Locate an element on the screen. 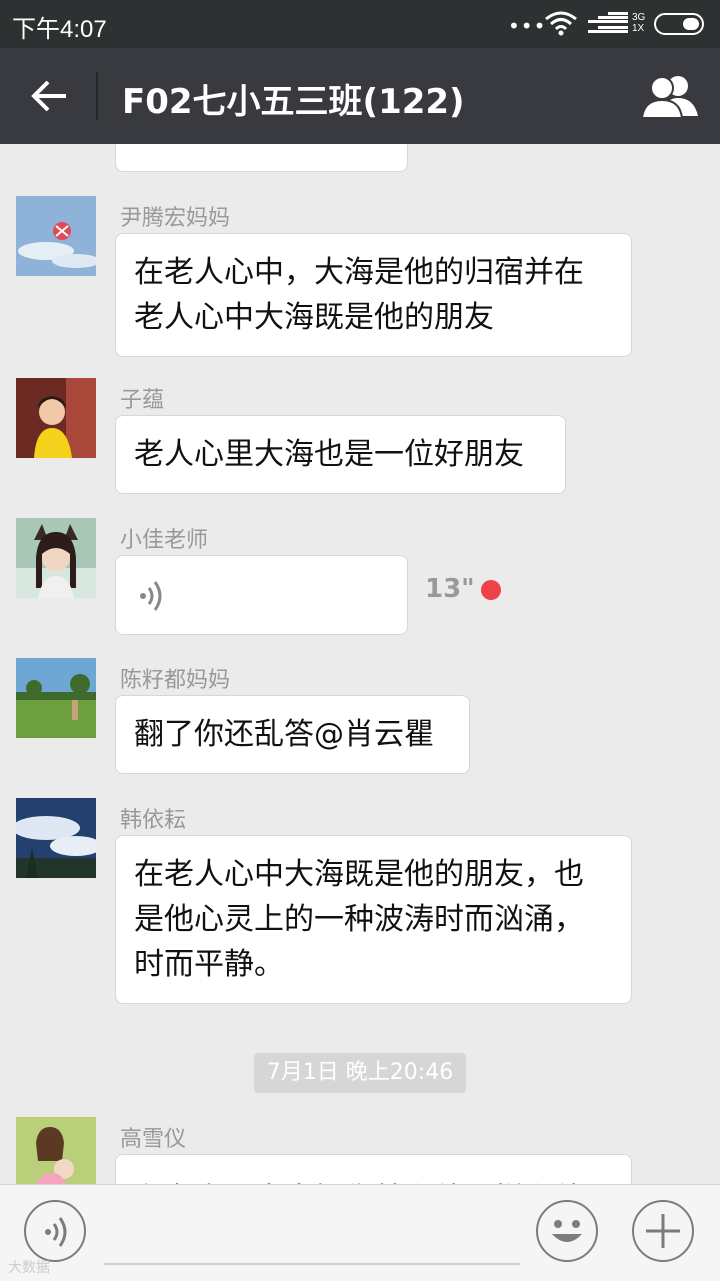  sender-name: 韩依耘 is located at coordinates (153, 820).